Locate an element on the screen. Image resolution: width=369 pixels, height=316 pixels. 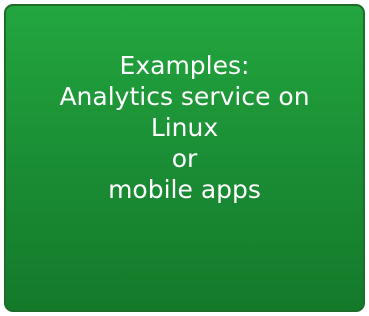
card-line-or: or is located at coordinates (184, 158).